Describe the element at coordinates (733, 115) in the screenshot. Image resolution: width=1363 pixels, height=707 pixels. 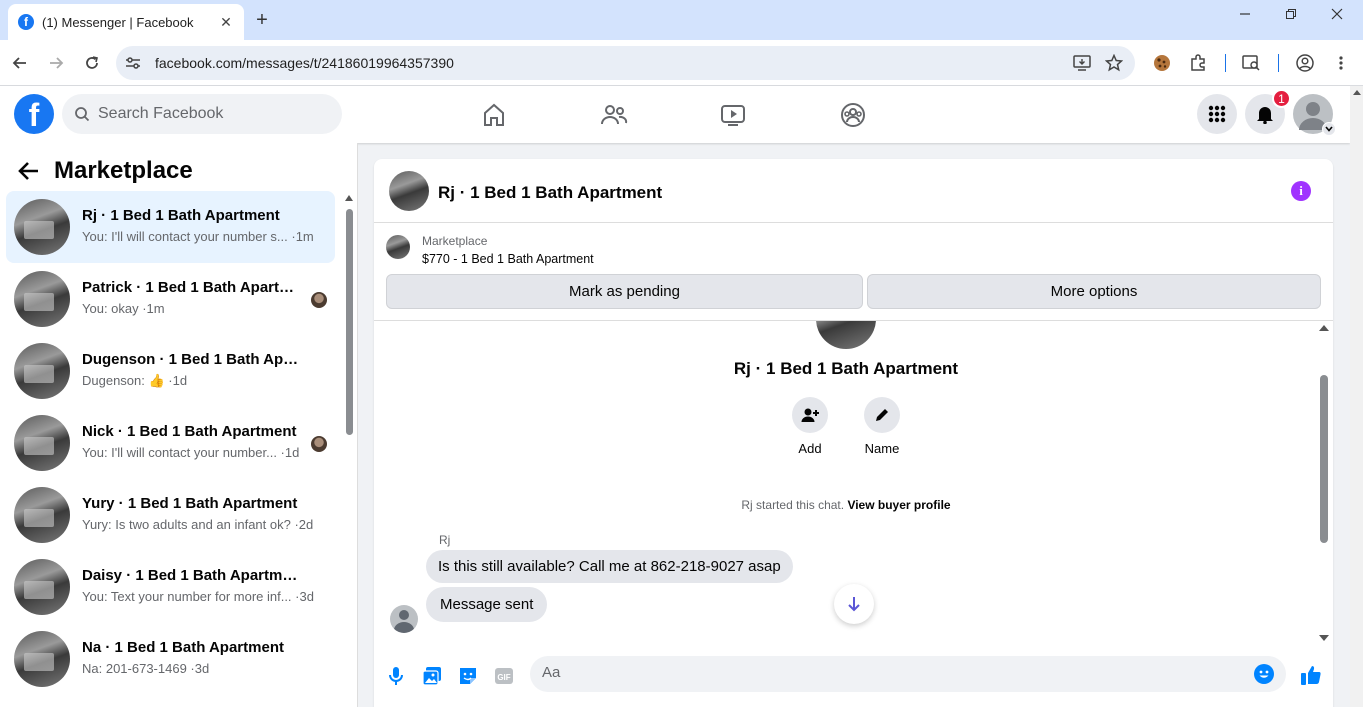
I see `watch-nav-icon` at that location.